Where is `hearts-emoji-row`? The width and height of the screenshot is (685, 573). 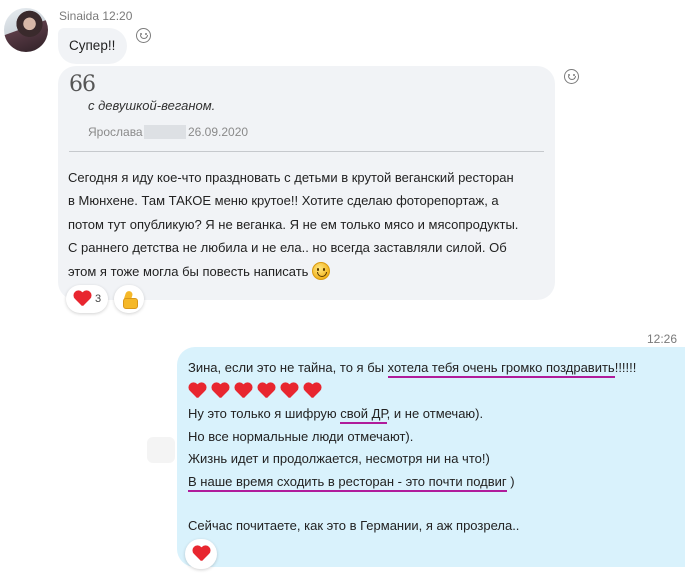
hearts-emoji-row is located at coordinates (433, 391).